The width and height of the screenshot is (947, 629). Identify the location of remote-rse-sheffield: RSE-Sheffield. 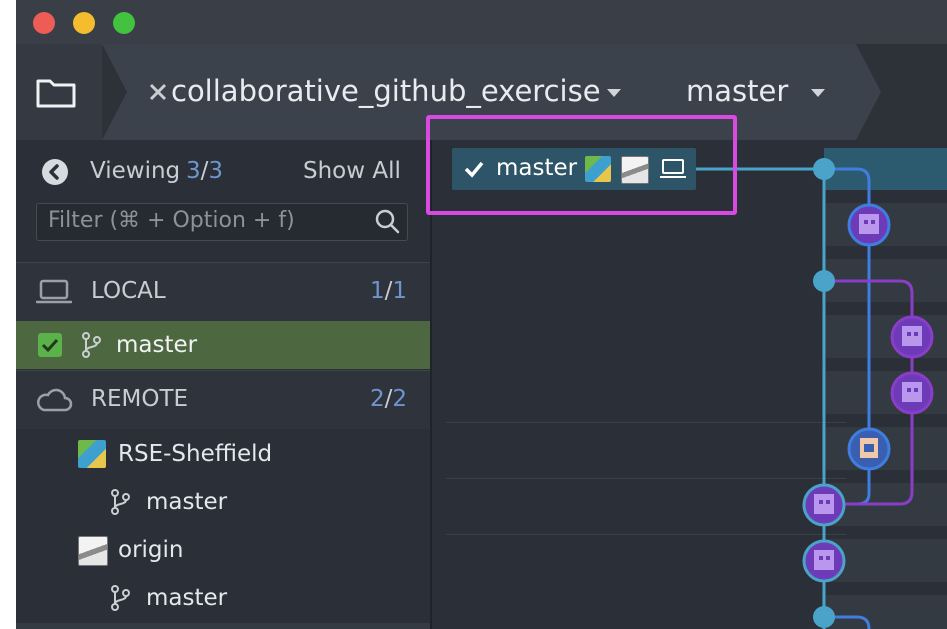
(223, 454).